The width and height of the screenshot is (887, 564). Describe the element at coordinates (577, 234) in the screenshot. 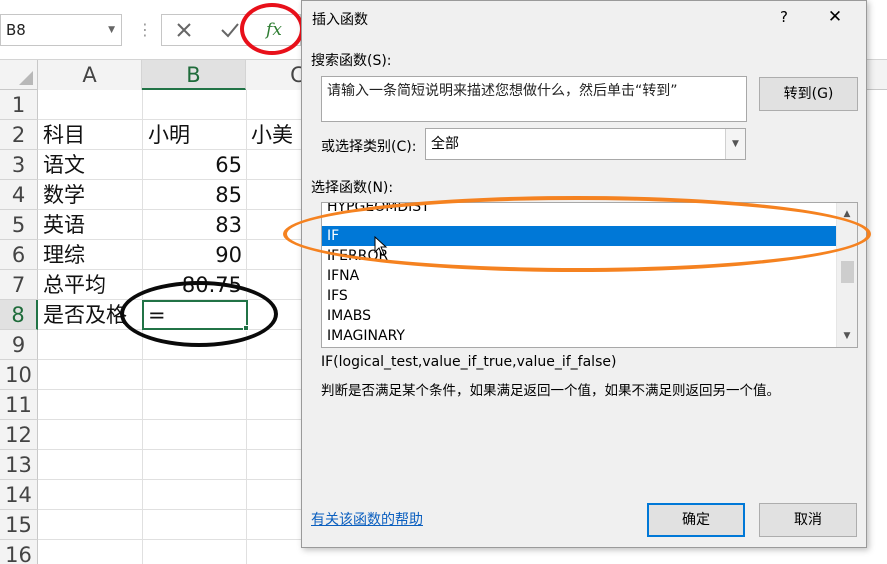

I see `orange-ellipse-annotation` at that location.